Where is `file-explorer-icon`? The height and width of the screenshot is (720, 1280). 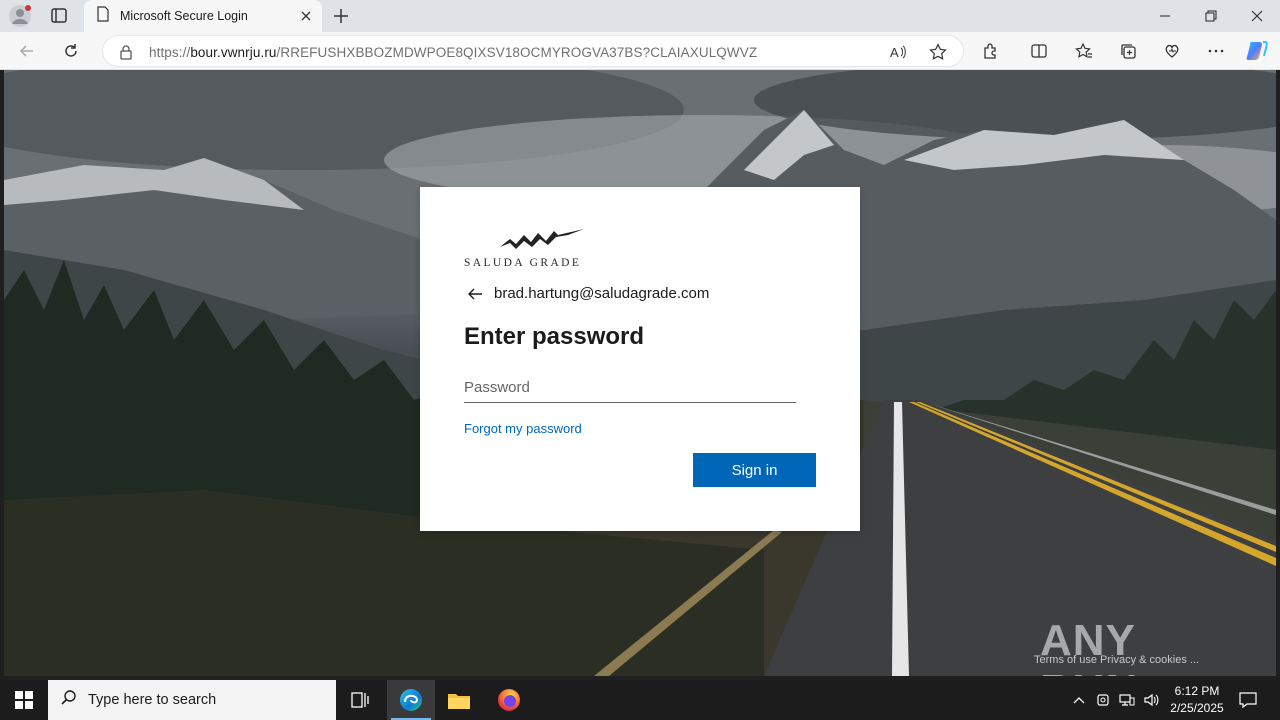 file-explorer-icon is located at coordinates (459, 700).